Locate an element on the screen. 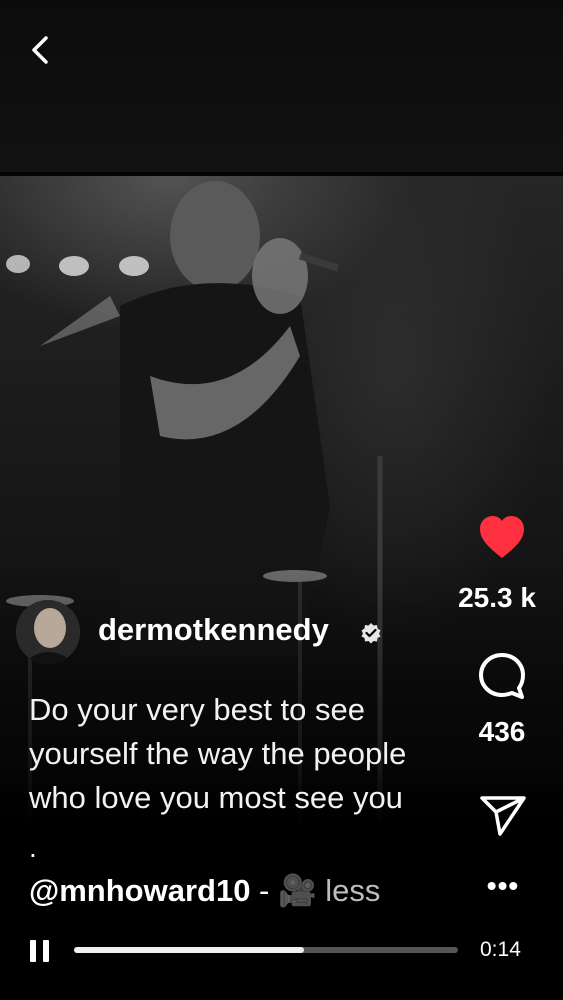 This screenshot has width=563, height=1000. progress-fill is located at coordinates (189, 950).